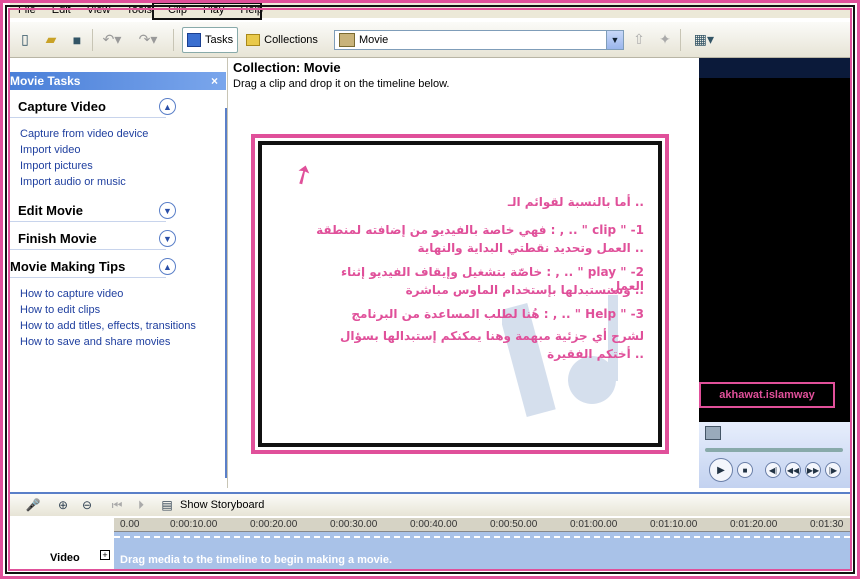  I want to click on previous-frame-icon: ◀|, so click(773, 470).